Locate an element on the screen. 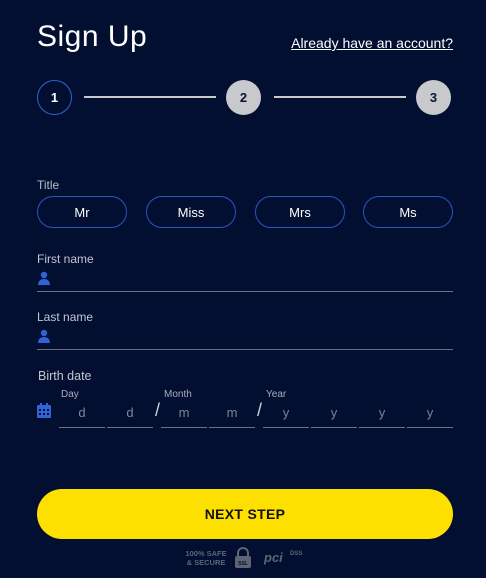  month-digit-2-input: m is located at coordinates (232, 415).